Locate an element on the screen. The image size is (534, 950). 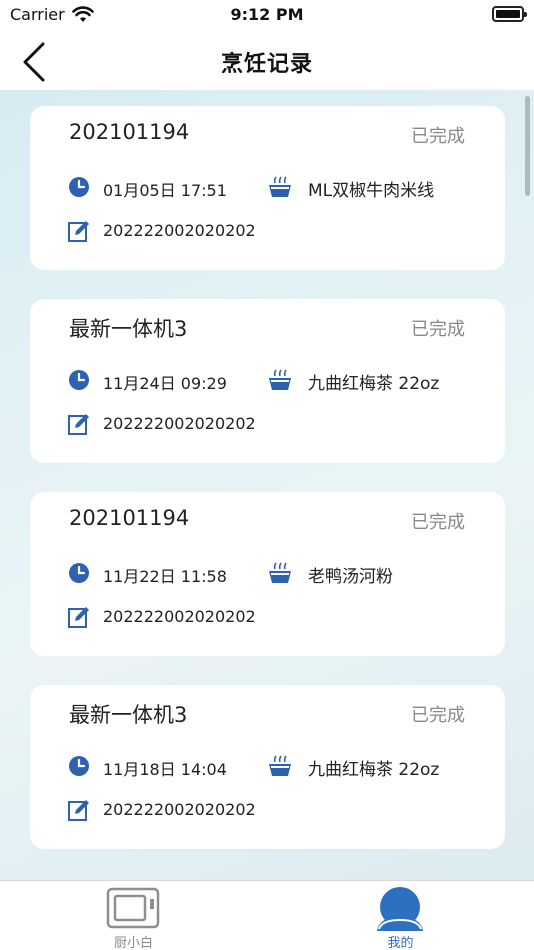
battery-icon is located at coordinates (509, 14).